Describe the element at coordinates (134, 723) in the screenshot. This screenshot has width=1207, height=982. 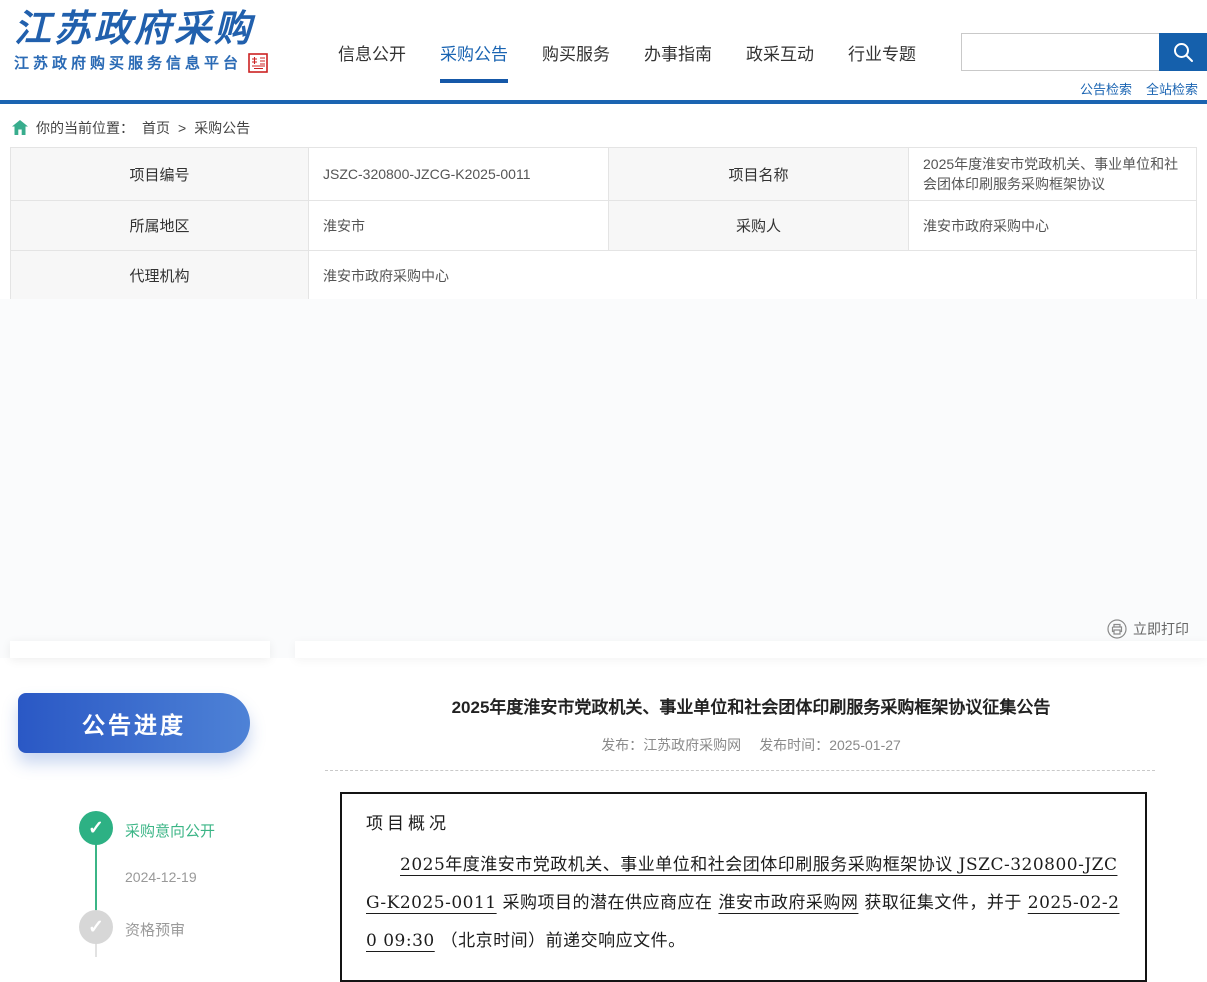
I see `progress-panel-title: 公告进度` at that location.